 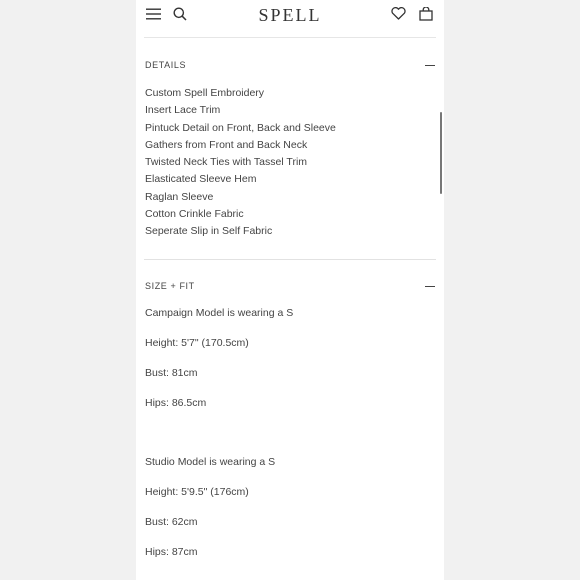 I want to click on bag-icon, so click(x=426, y=15).